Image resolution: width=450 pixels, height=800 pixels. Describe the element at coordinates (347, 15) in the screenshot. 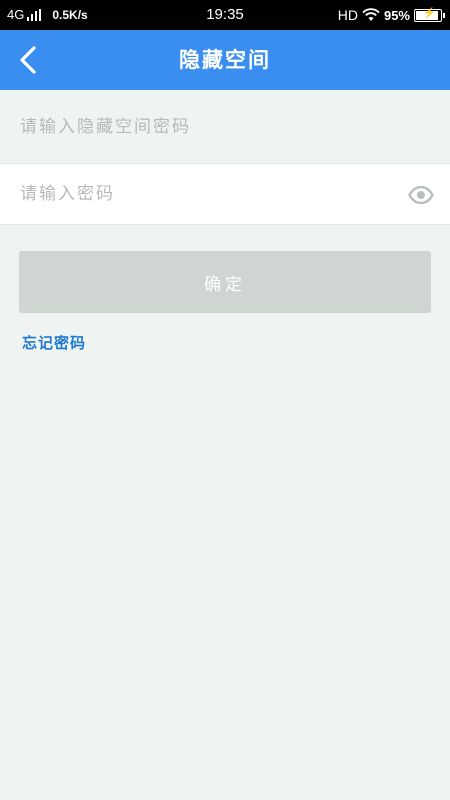

I see `hd-indicator: HD` at that location.